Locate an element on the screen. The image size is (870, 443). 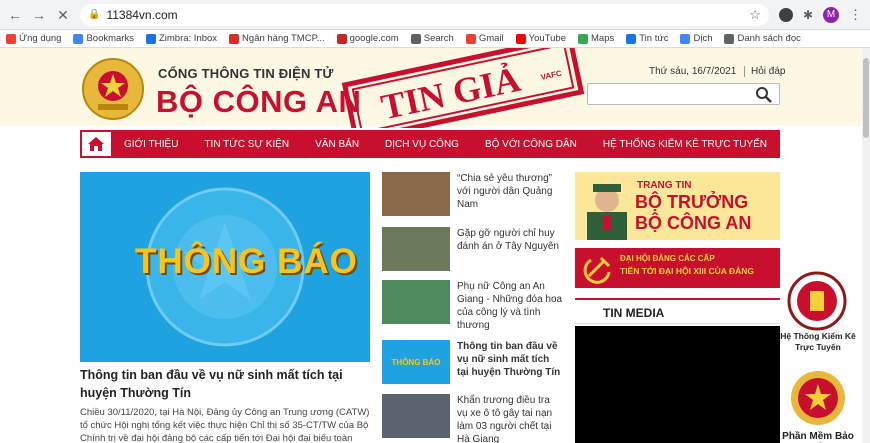
bookmark-label: google.com is located at coordinates (374, 38).